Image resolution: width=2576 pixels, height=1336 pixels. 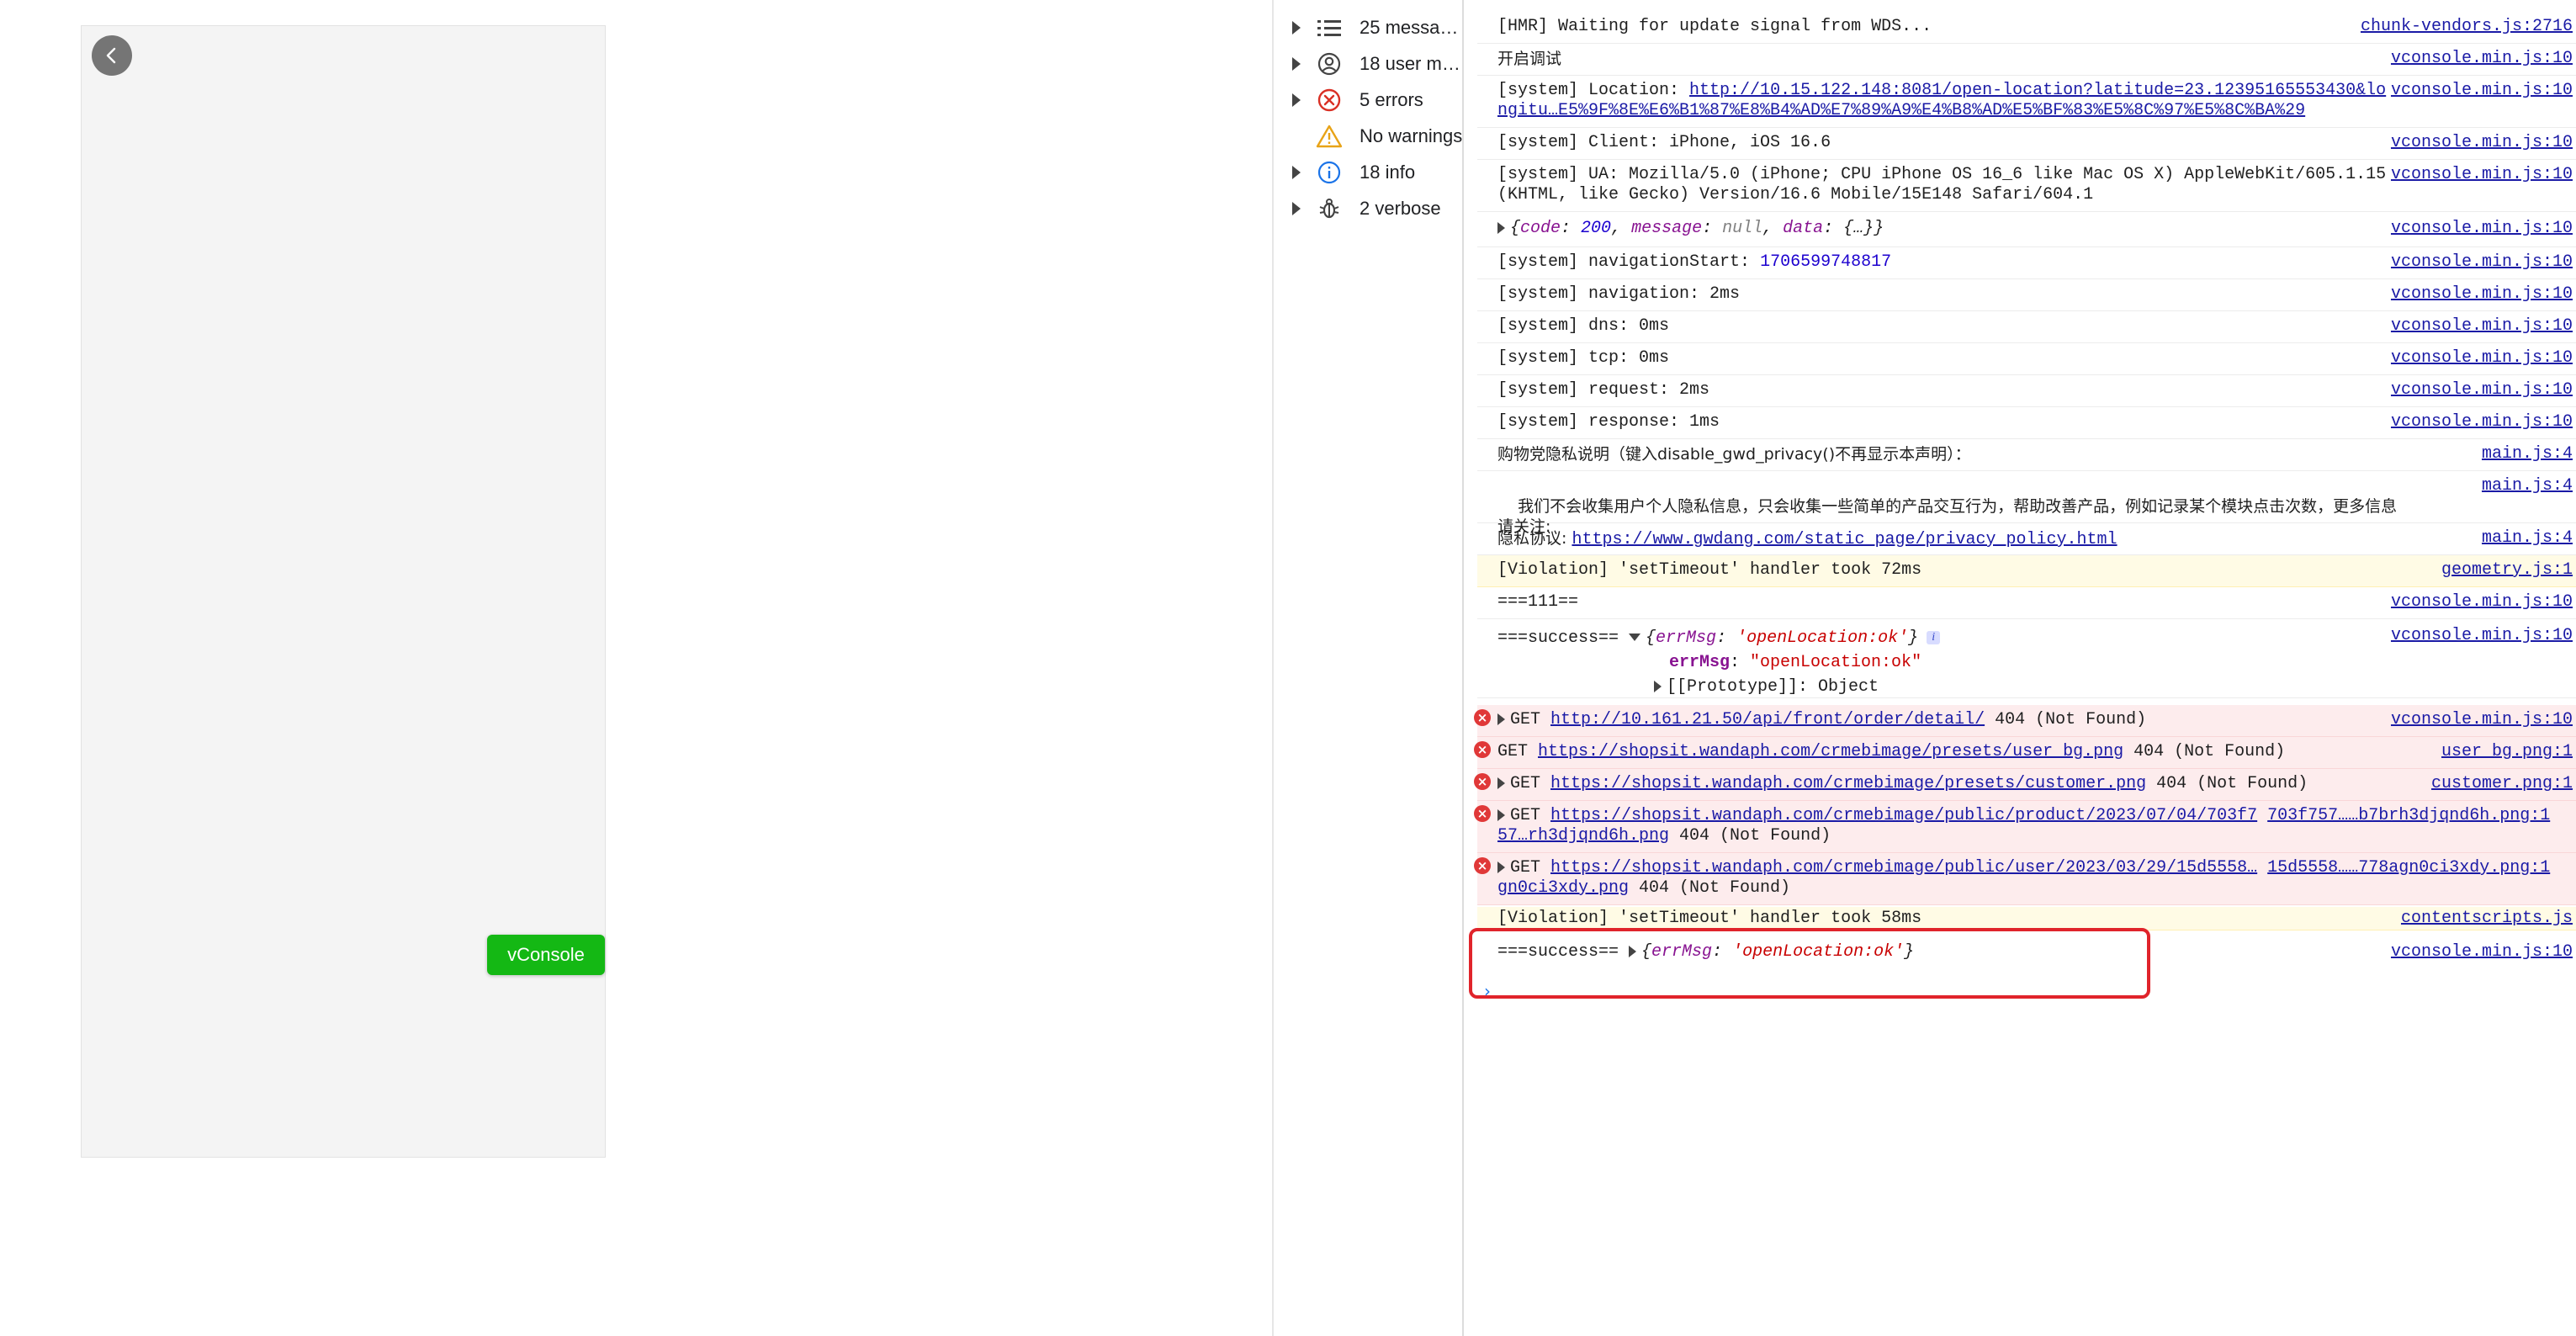 I want to click on request-url-short: 15d5558……778agn0ci3xdy.png:1, so click(x=2408, y=868).